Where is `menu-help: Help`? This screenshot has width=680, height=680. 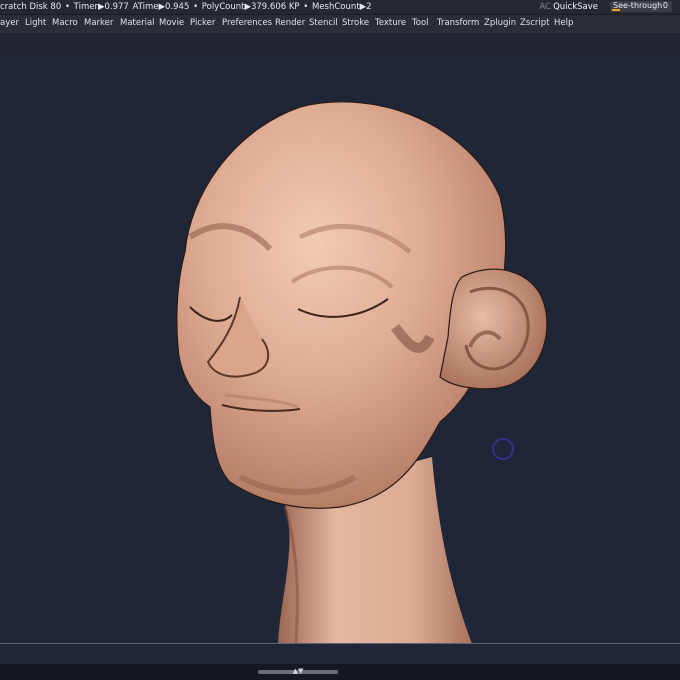 menu-help: Help is located at coordinates (563, 23).